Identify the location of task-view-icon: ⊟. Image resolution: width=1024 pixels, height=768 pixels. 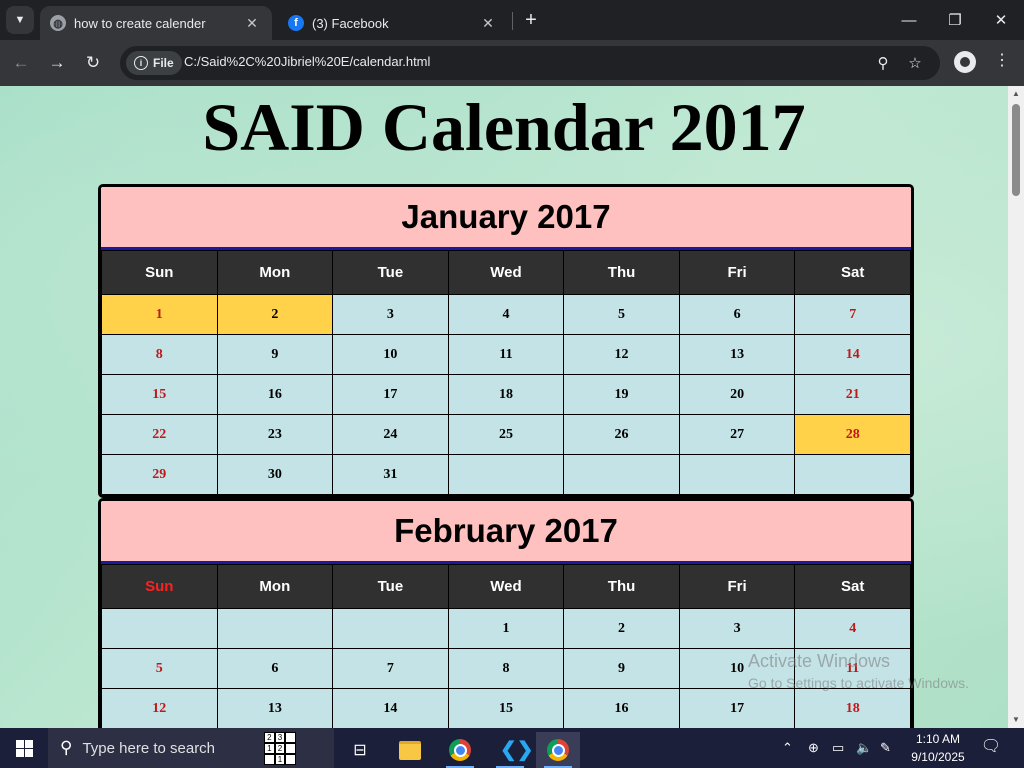
(360, 750).